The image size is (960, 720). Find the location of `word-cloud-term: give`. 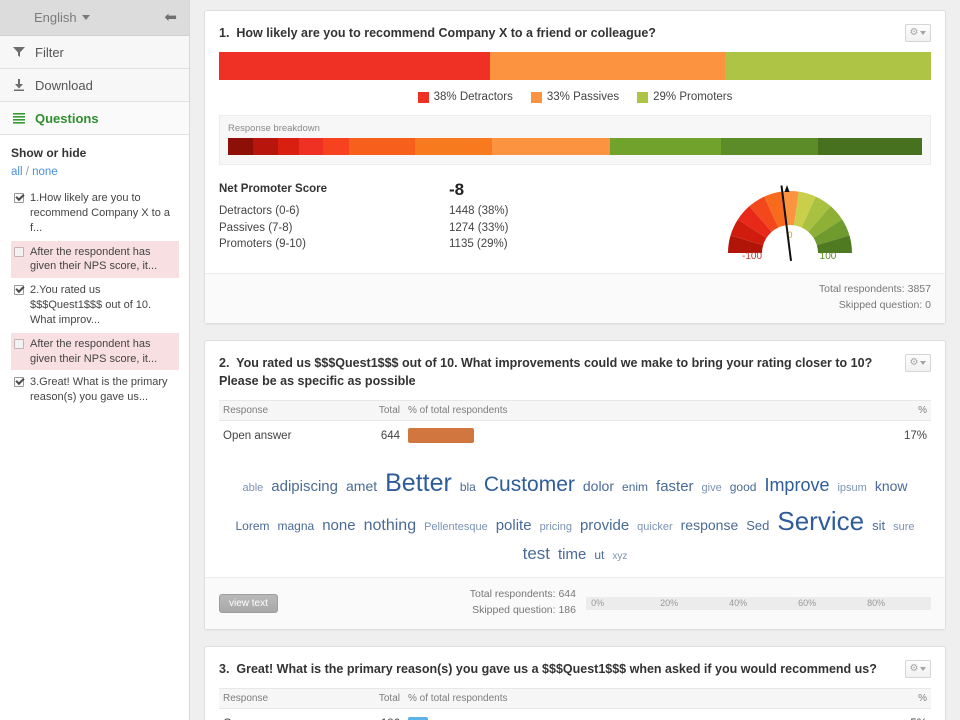

word-cloud-term: give is located at coordinates (712, 488).